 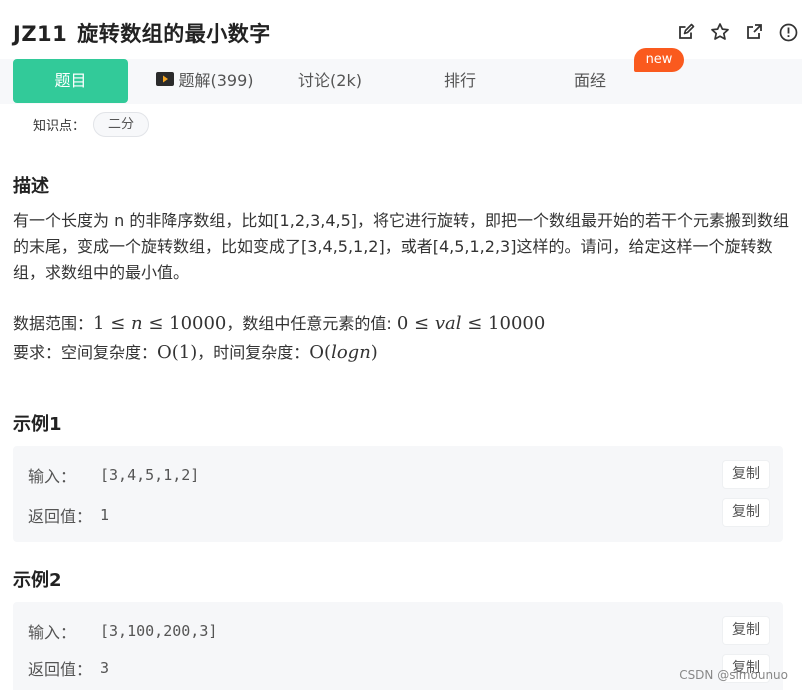 I want to click on example-2-input: 输入： [3,100,200,3], so click(x=122, y=631).